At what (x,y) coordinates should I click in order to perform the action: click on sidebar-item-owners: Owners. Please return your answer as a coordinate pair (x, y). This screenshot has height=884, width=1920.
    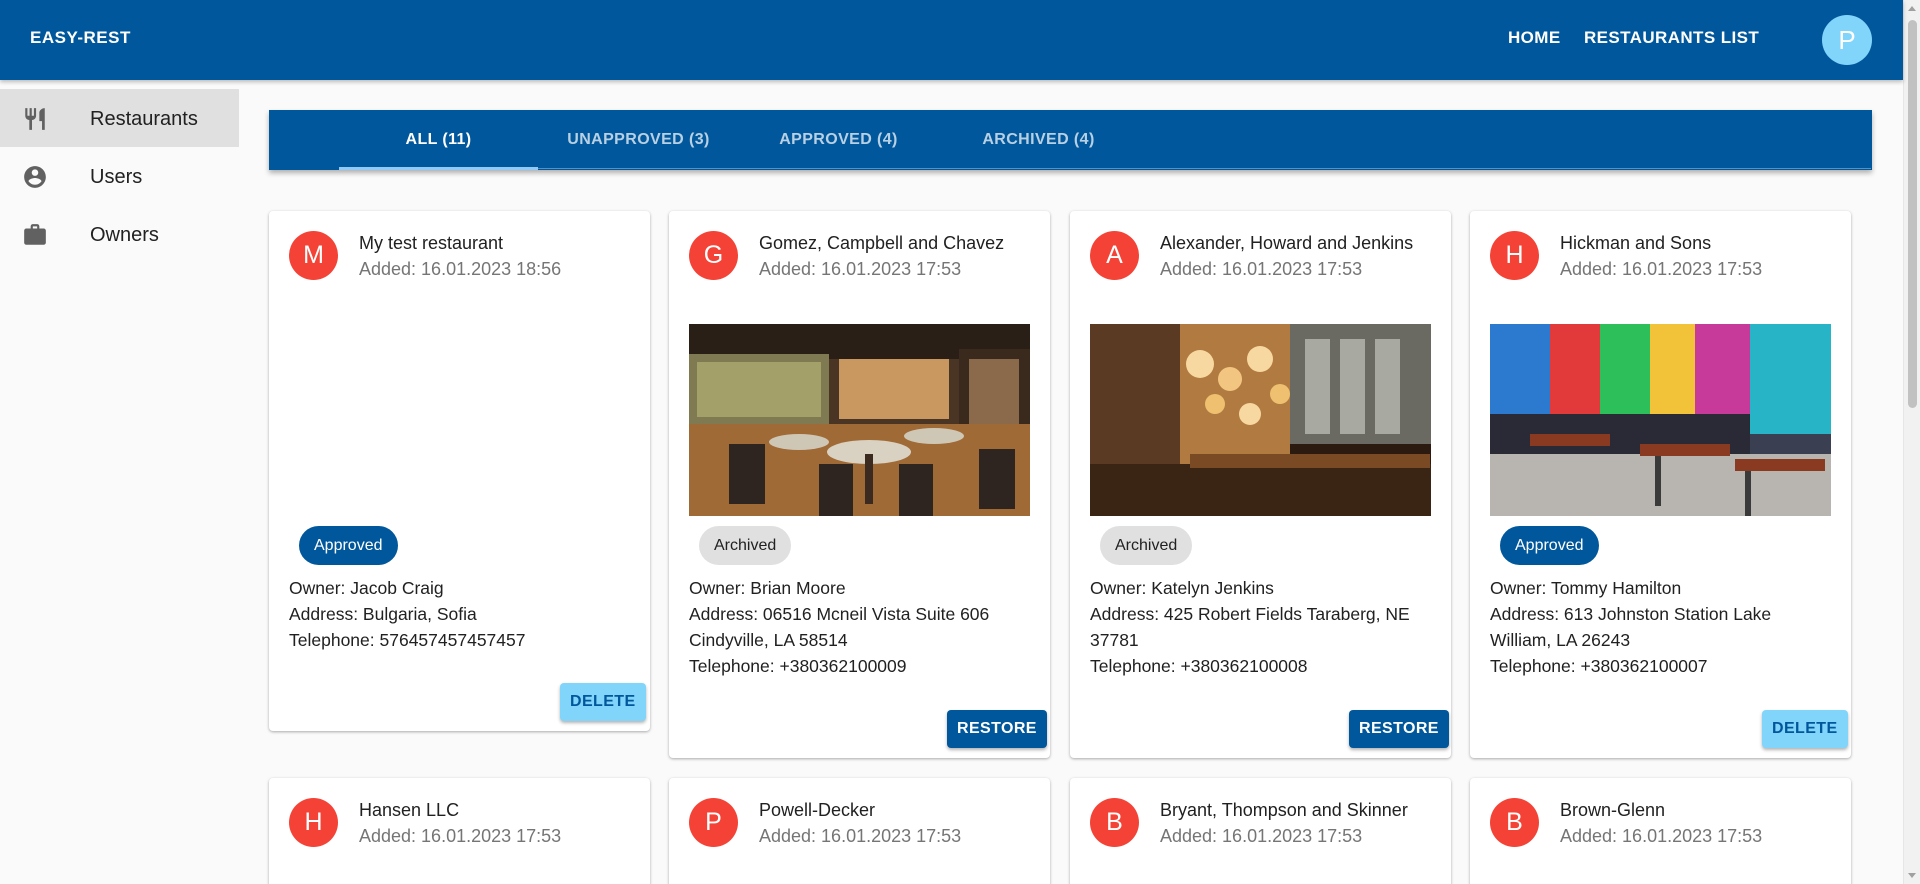
    Looking at the image, I should click on (119, 234).